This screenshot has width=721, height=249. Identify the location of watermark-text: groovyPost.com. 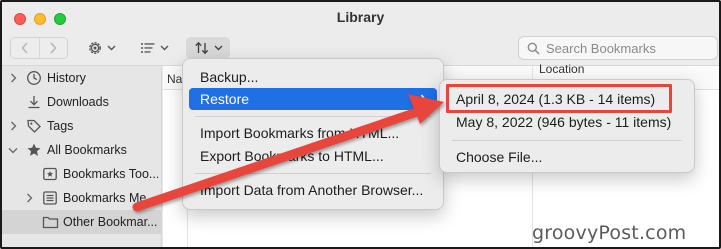
(609, 233).